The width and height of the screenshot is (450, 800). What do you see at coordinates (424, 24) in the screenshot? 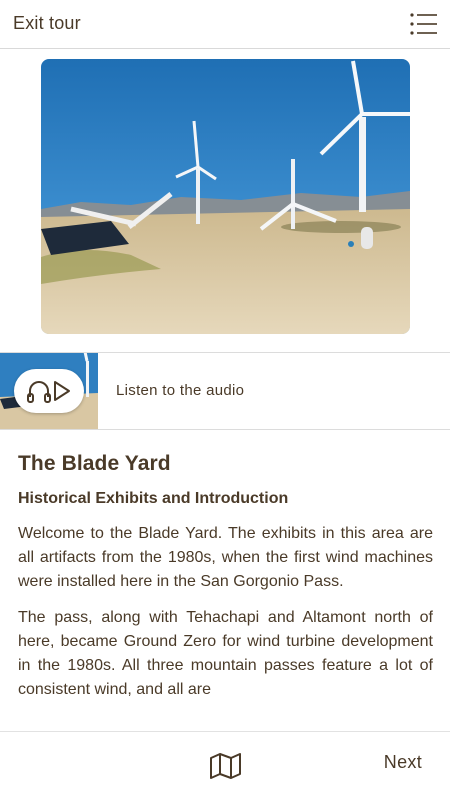
I see `list-menu-icon` at bounding box center [424, 24].